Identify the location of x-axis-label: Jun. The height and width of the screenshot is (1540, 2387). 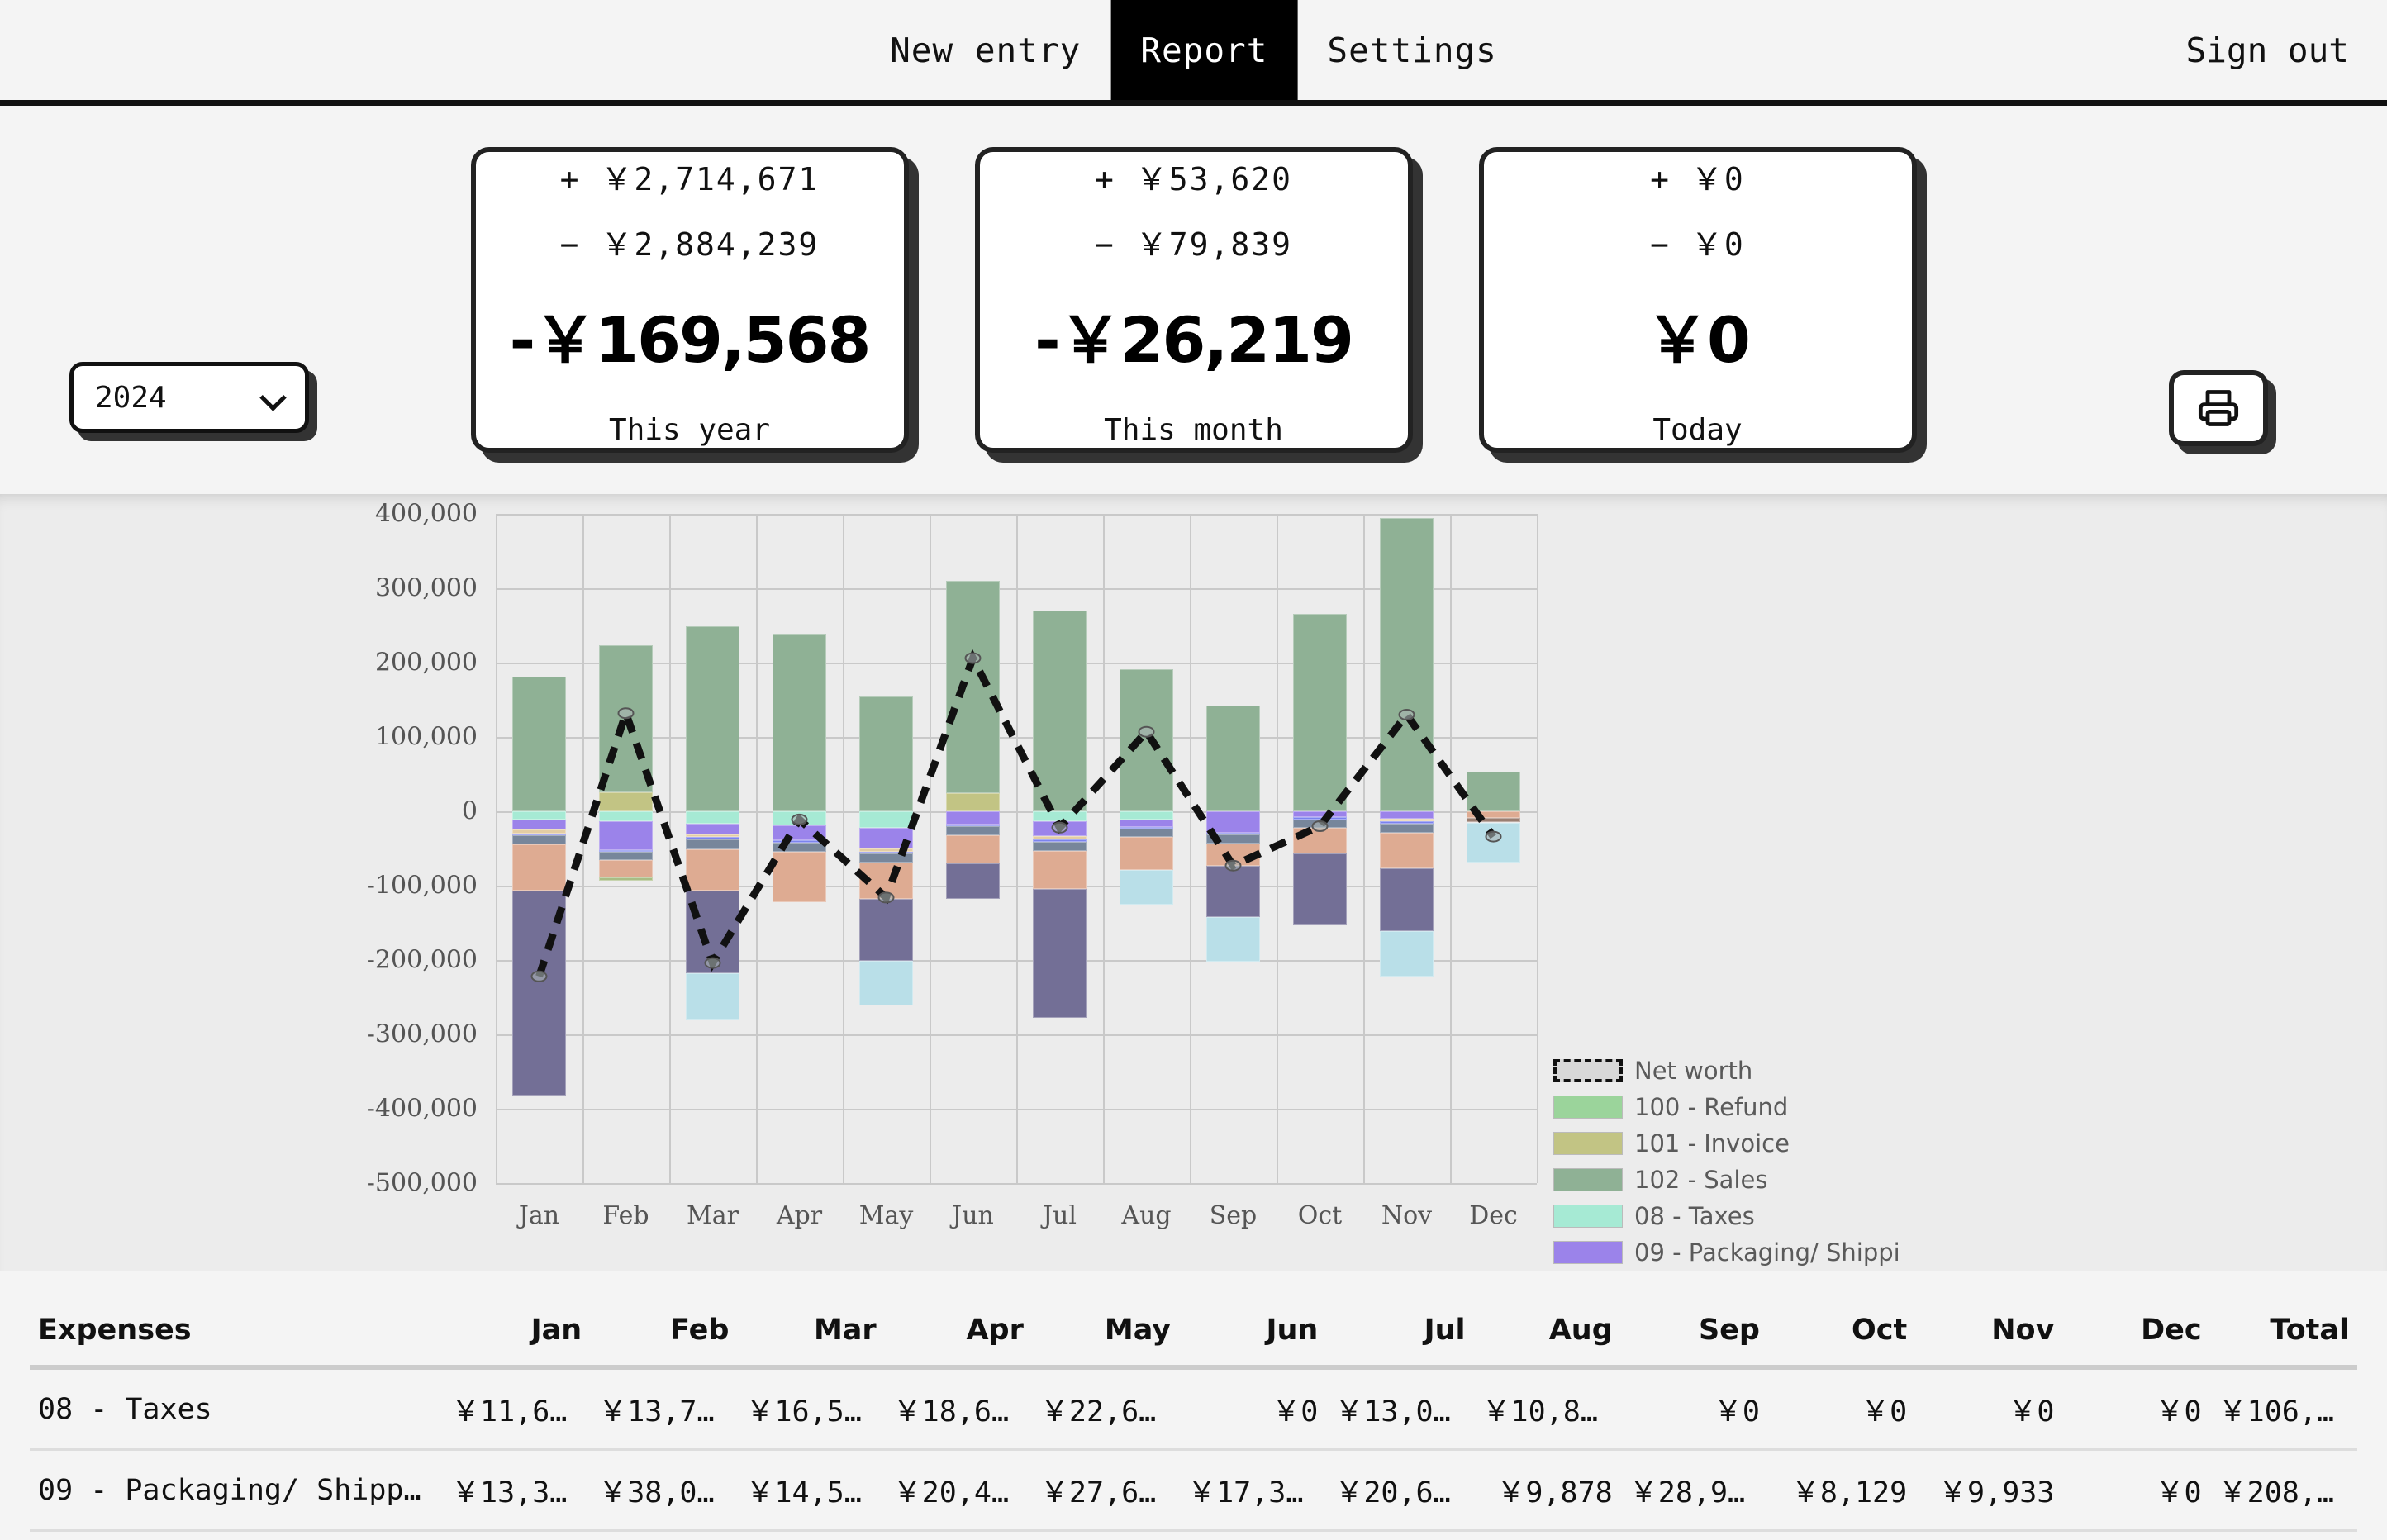
(973, 1215).